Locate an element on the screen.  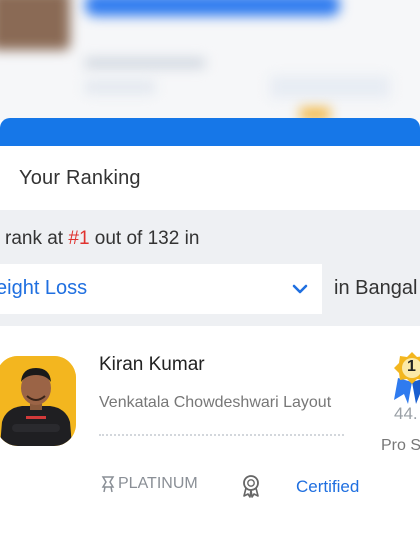
tier-label: PLATINUM is located at coordinates (149, 484).